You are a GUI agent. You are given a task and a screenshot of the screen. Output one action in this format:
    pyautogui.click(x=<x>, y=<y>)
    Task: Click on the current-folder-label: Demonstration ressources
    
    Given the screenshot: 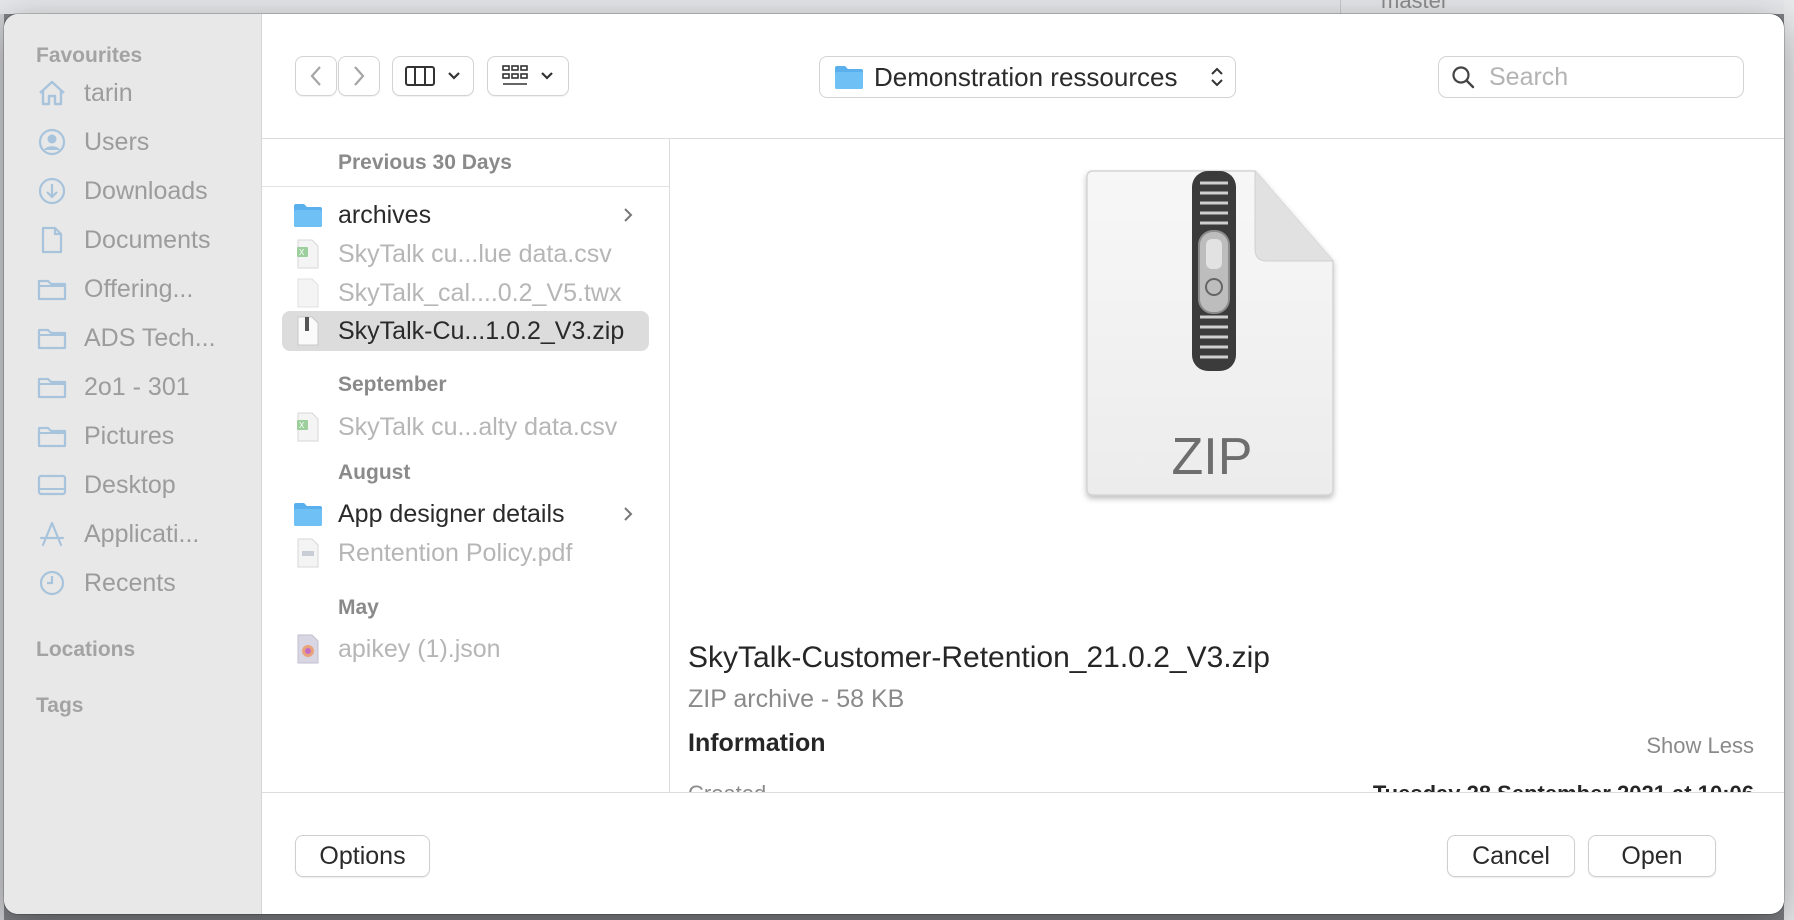 What is the action you would take?
    pyautogui.click(x=1026, y=76)
    